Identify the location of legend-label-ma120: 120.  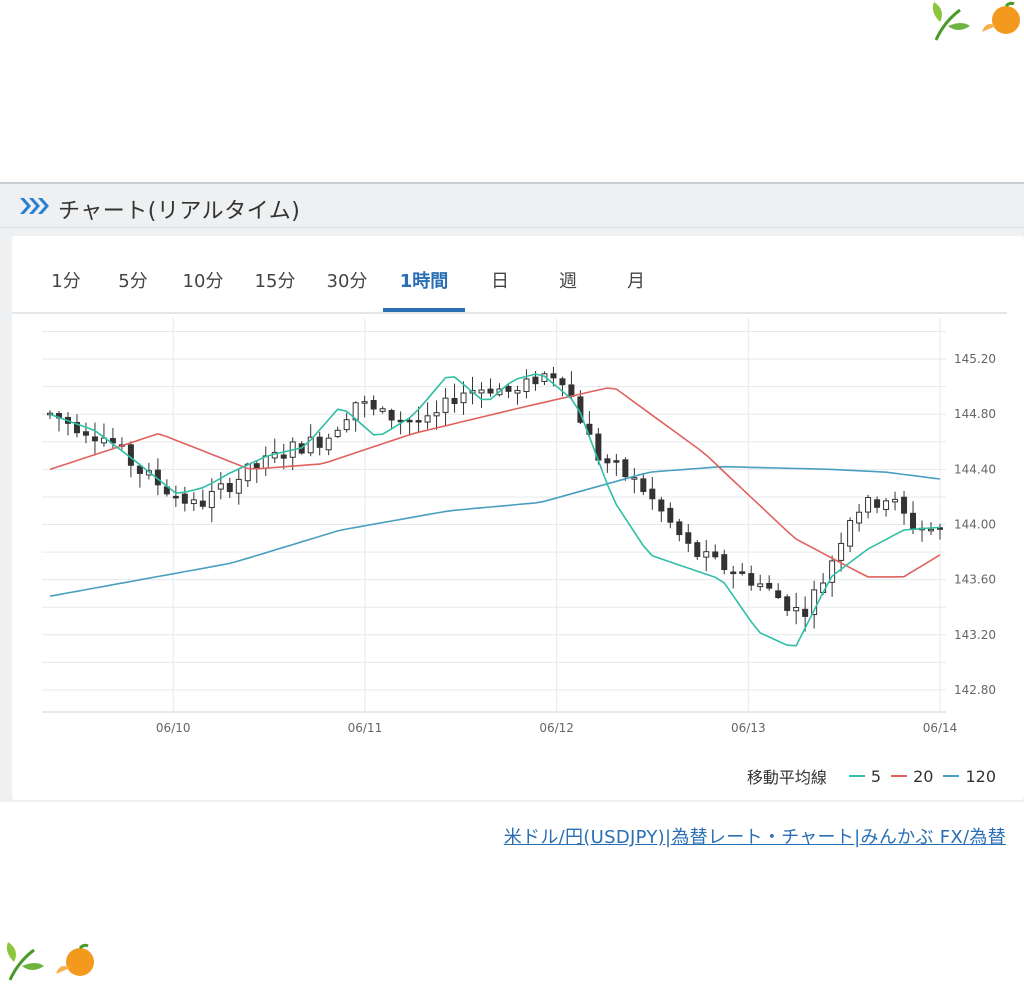
(980, 776).